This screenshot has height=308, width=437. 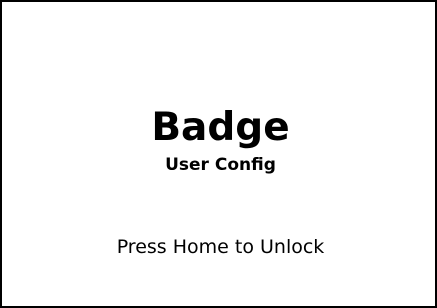 What do you see at coordinates (220, 165) in the screenshot?
I see `app-subtitle: User Config` at bounding box center [220, 165].